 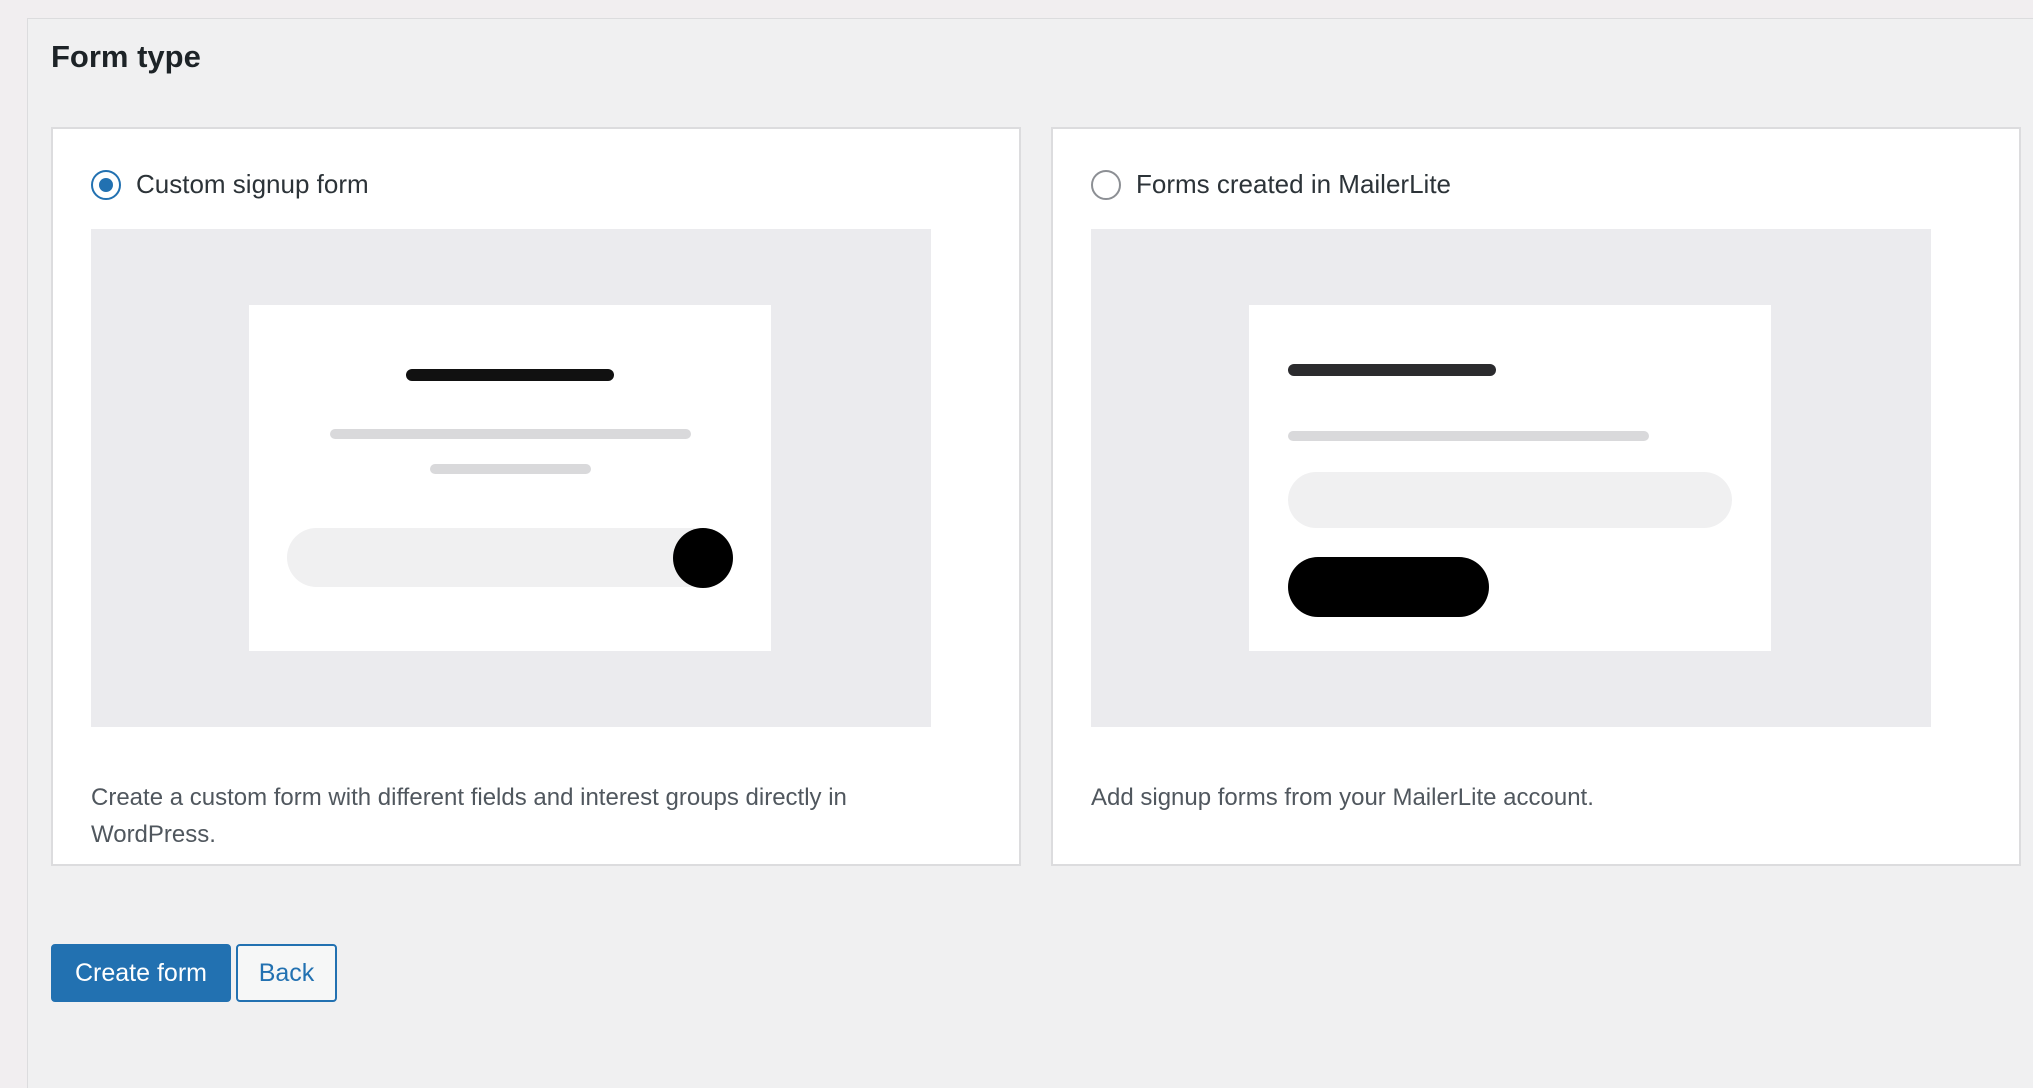 I want to click on page-title: Form type, so click(x=126, y=56).